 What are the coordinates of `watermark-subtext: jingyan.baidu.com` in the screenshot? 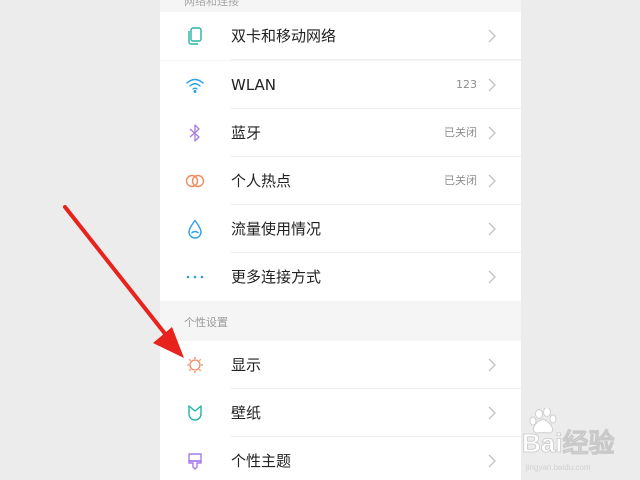 It's located at (558, 467).